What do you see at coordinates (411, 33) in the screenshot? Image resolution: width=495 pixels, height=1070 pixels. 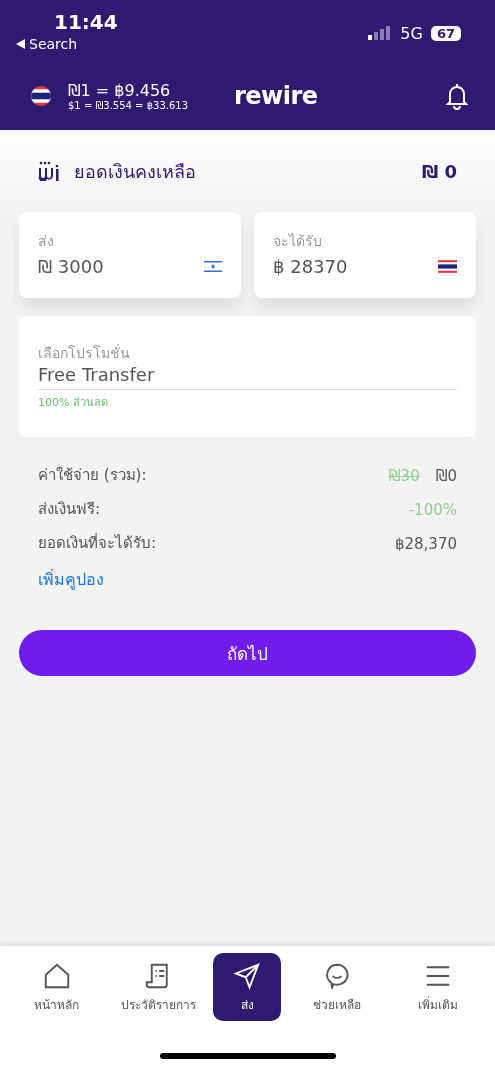 I see `network-label: 5G` at bounding box center [411, 33].